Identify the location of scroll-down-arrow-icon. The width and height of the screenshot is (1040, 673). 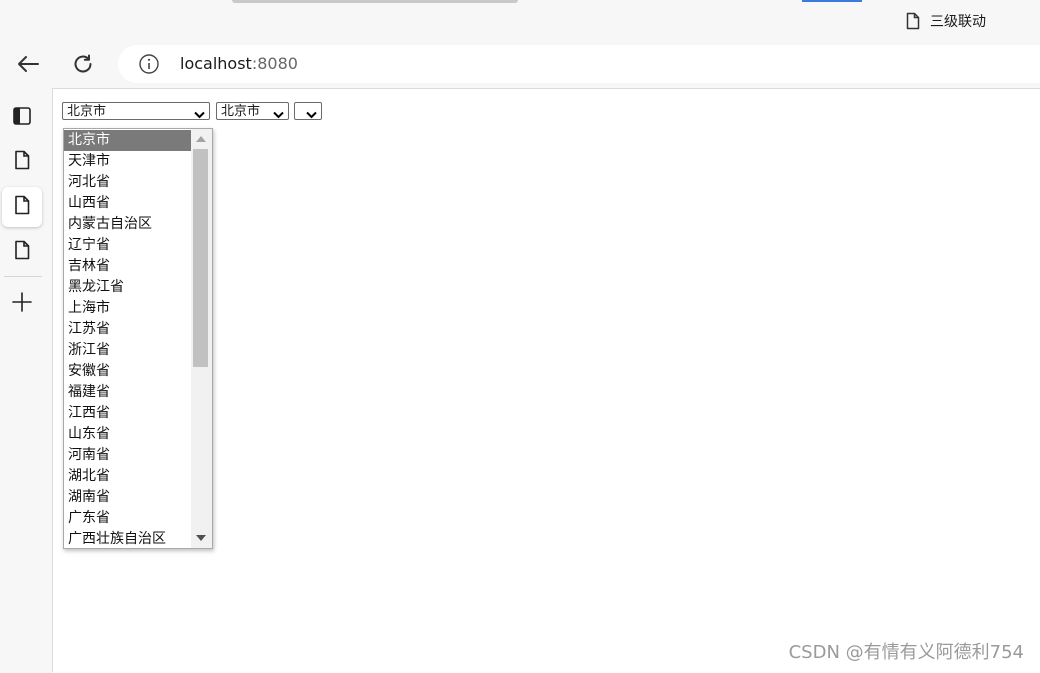
(201, 538).